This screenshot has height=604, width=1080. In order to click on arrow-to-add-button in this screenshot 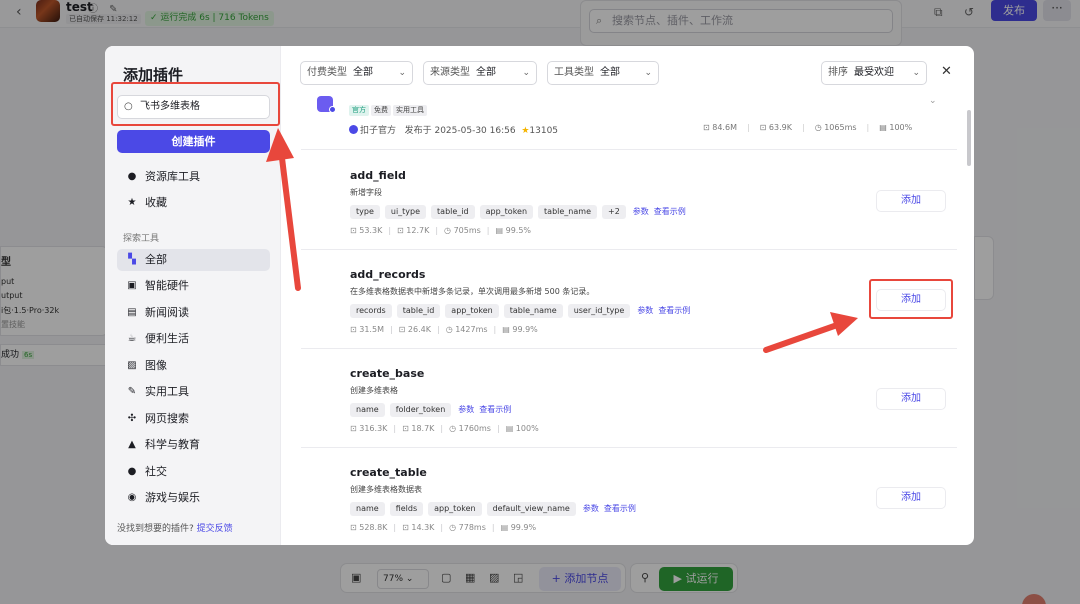, I will do `click(810, 332)`.